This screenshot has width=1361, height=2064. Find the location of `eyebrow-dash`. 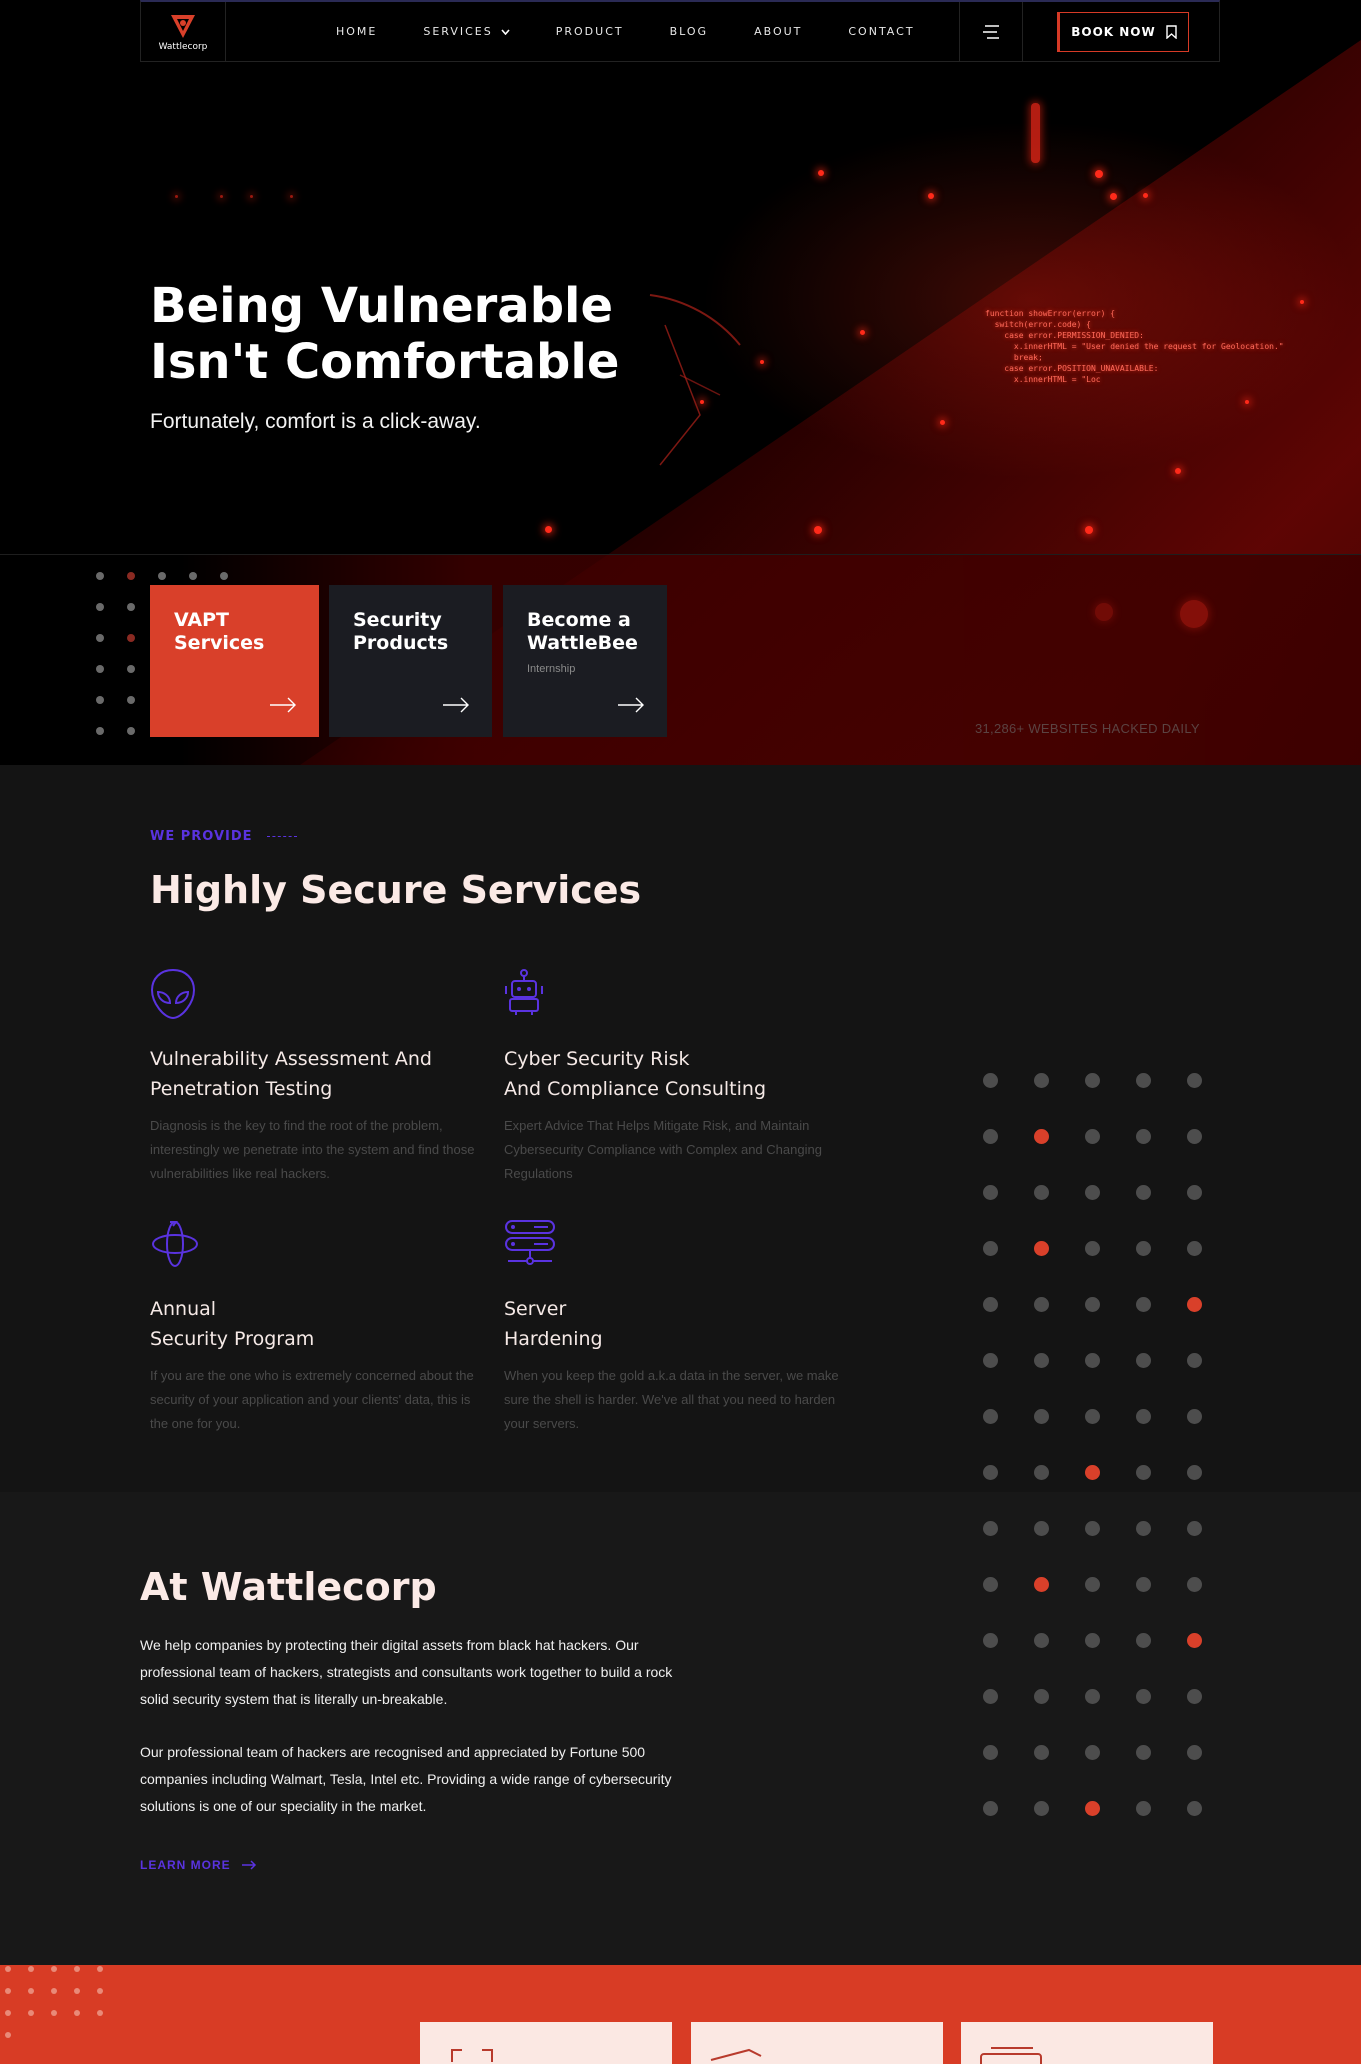

eyebrow-dash is located at coordinates (281, 836).